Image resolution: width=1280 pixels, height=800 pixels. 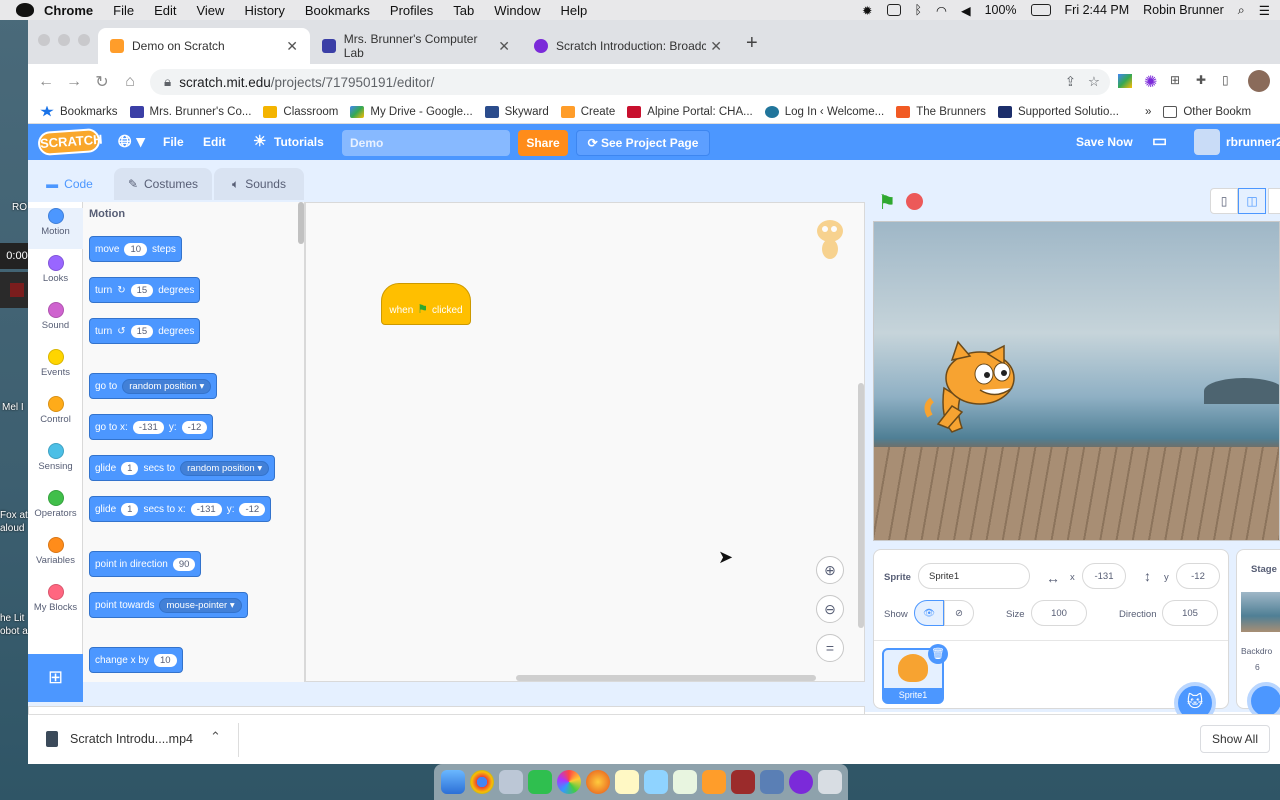 What do you see at coordinates (1076, 381) in the screenshot?
I see `stage-canvas` at bounding box center [1076, 381].